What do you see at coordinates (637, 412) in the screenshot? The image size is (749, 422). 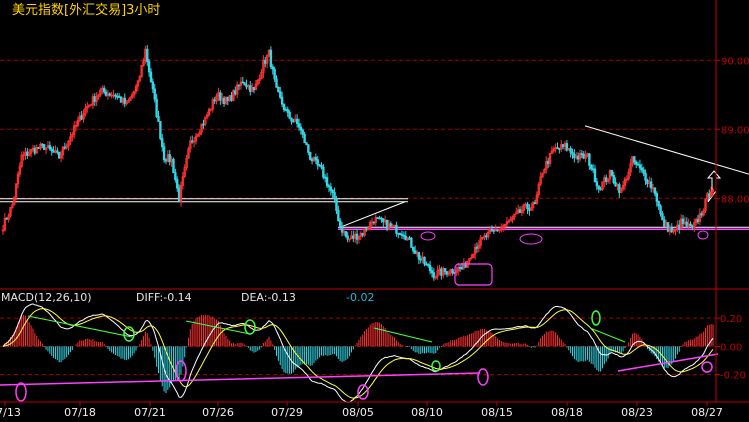 I see `date-tick-label: 08/23` at bounding box center [637, 412].